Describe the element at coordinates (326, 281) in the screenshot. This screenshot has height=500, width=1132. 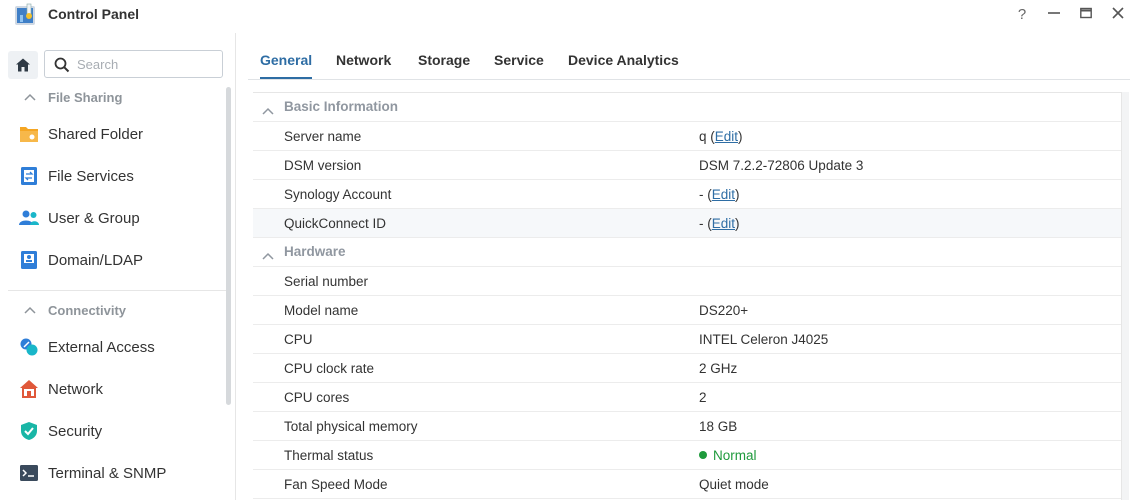
I see `info-label: Serial number` at that location.